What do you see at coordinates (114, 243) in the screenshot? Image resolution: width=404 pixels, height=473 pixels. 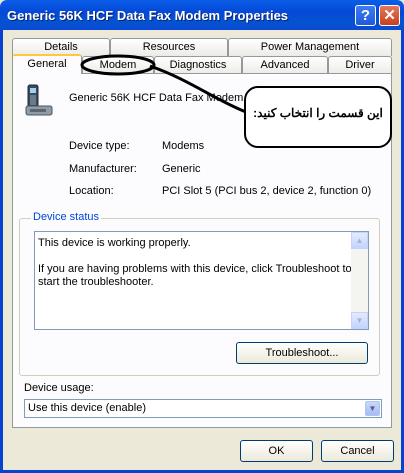 I see `status-line-1: This device is working properly.` at bounding box center [114, 243].